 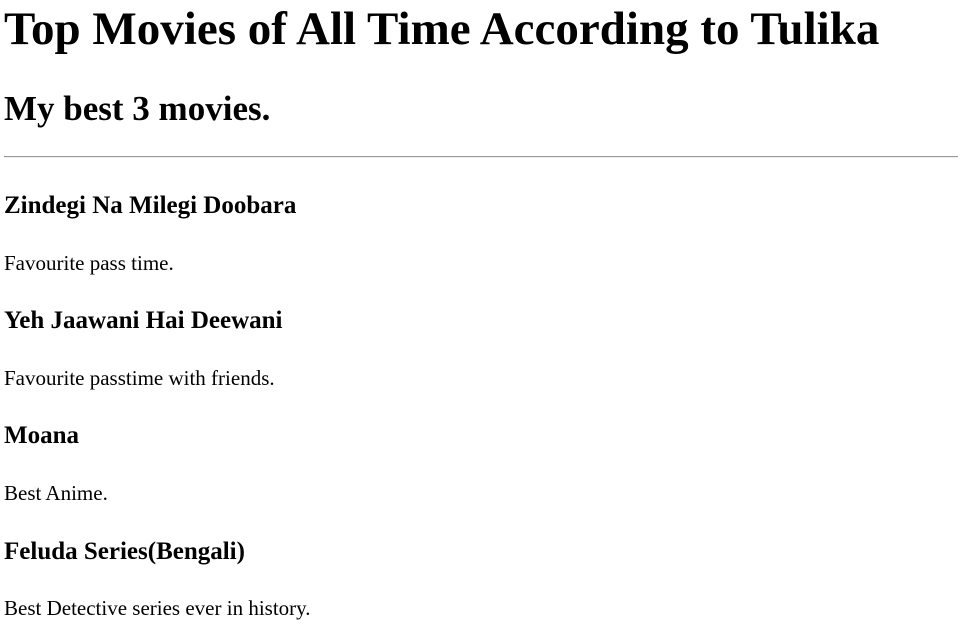 What do you see at coordinates (143, 320) in the screenshot?
I see `movie-title: Yeh Jaawani Hai Deewani` at bounding box center [143, 320].